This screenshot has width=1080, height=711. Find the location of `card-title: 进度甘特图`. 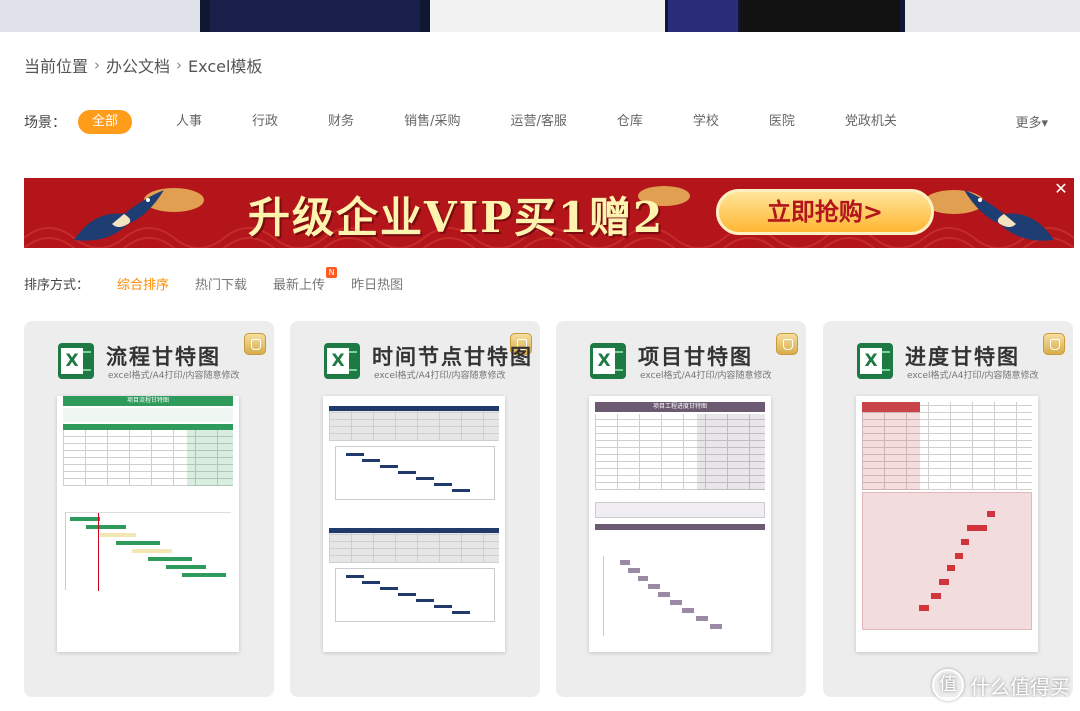

card-title: 进度甘特图 is located at coordinates (962, 357).